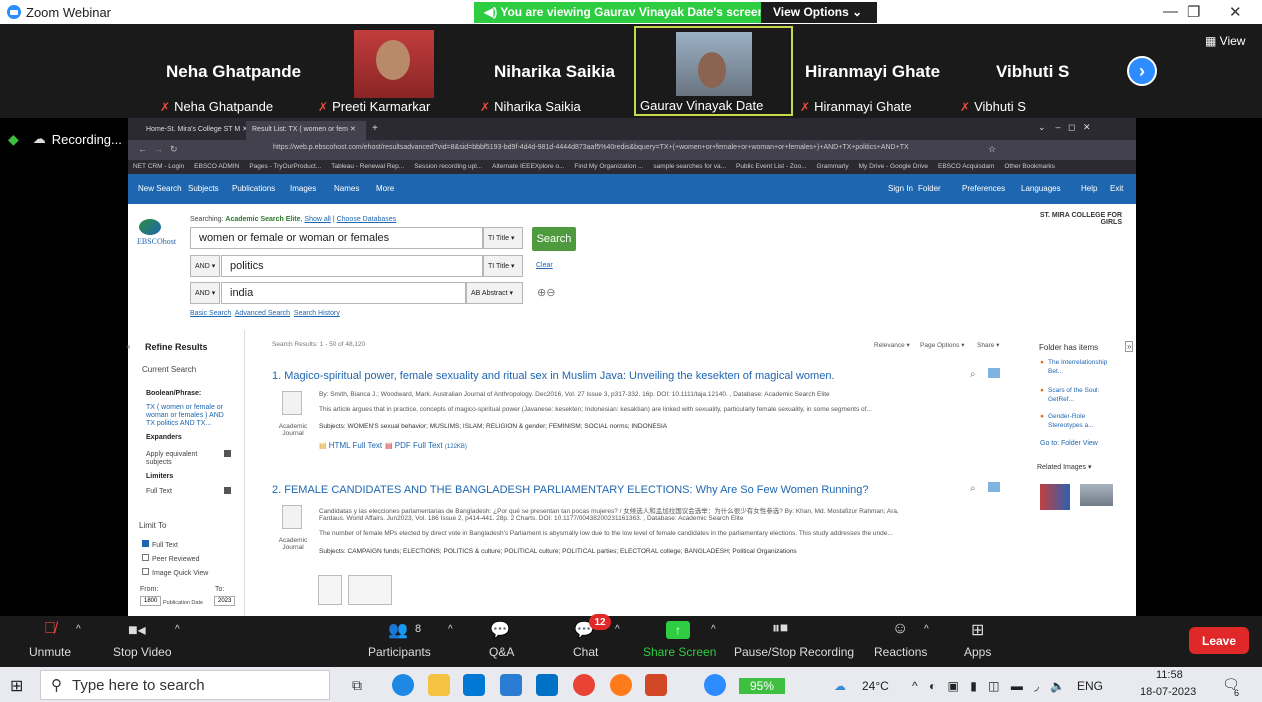  I want to click on participant-tile: ✗ Preeti Karmarkar, so click(383, 71).